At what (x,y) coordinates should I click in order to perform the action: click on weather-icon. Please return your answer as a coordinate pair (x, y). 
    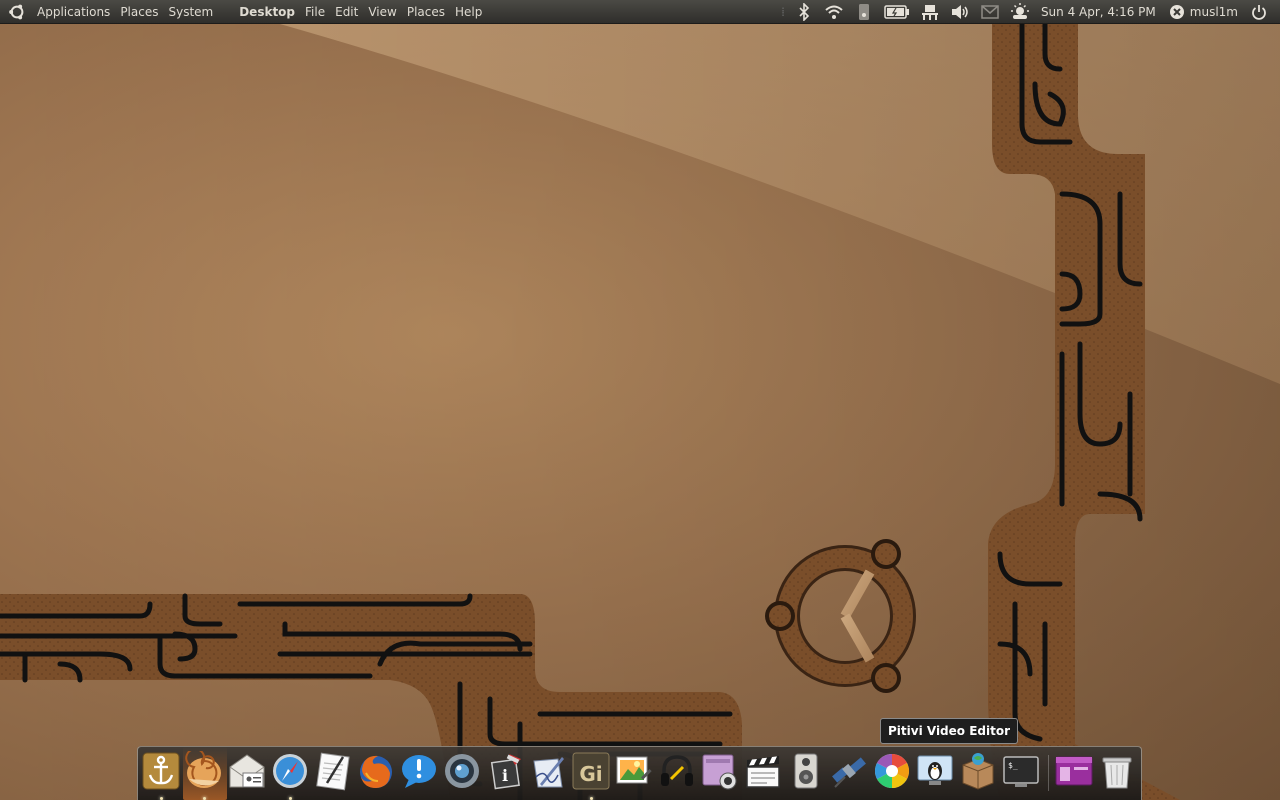
    Looking at the image, I should click on (1020, 11).